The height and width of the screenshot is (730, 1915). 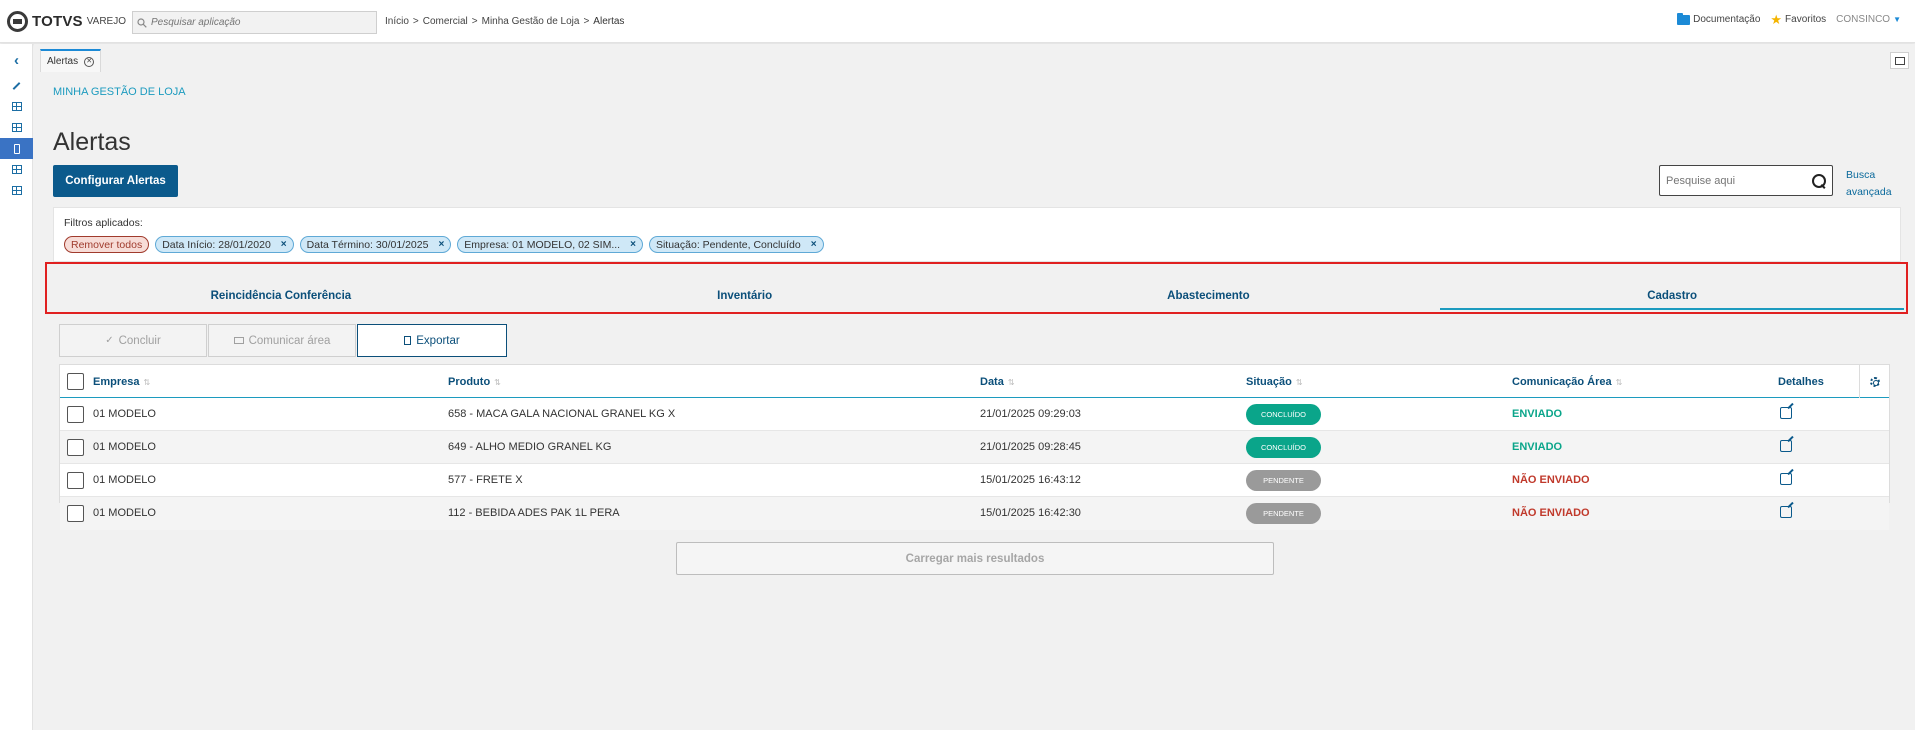 What do you see at coordinates (1776, 19) in the screenshot?
I see `star-icon: ★` at bounding box center [1776, 19].